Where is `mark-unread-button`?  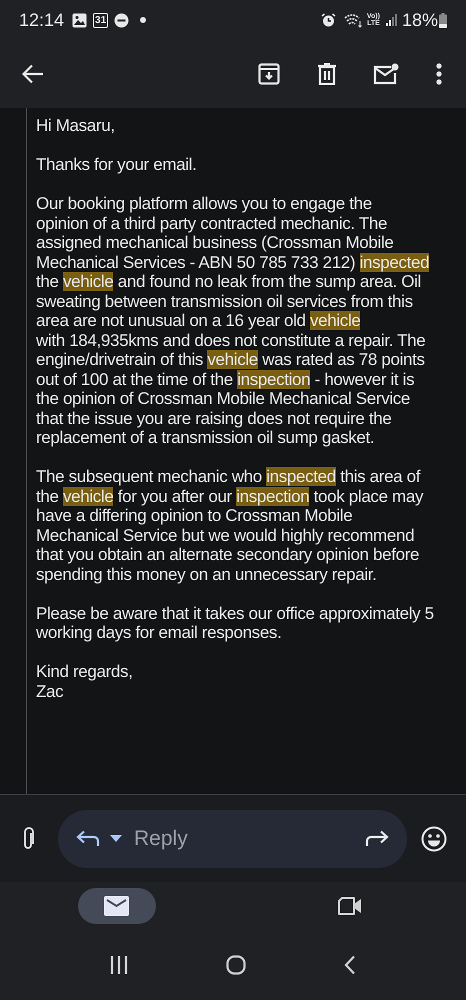 mark-unread-button is located at coordinates (386, 74).